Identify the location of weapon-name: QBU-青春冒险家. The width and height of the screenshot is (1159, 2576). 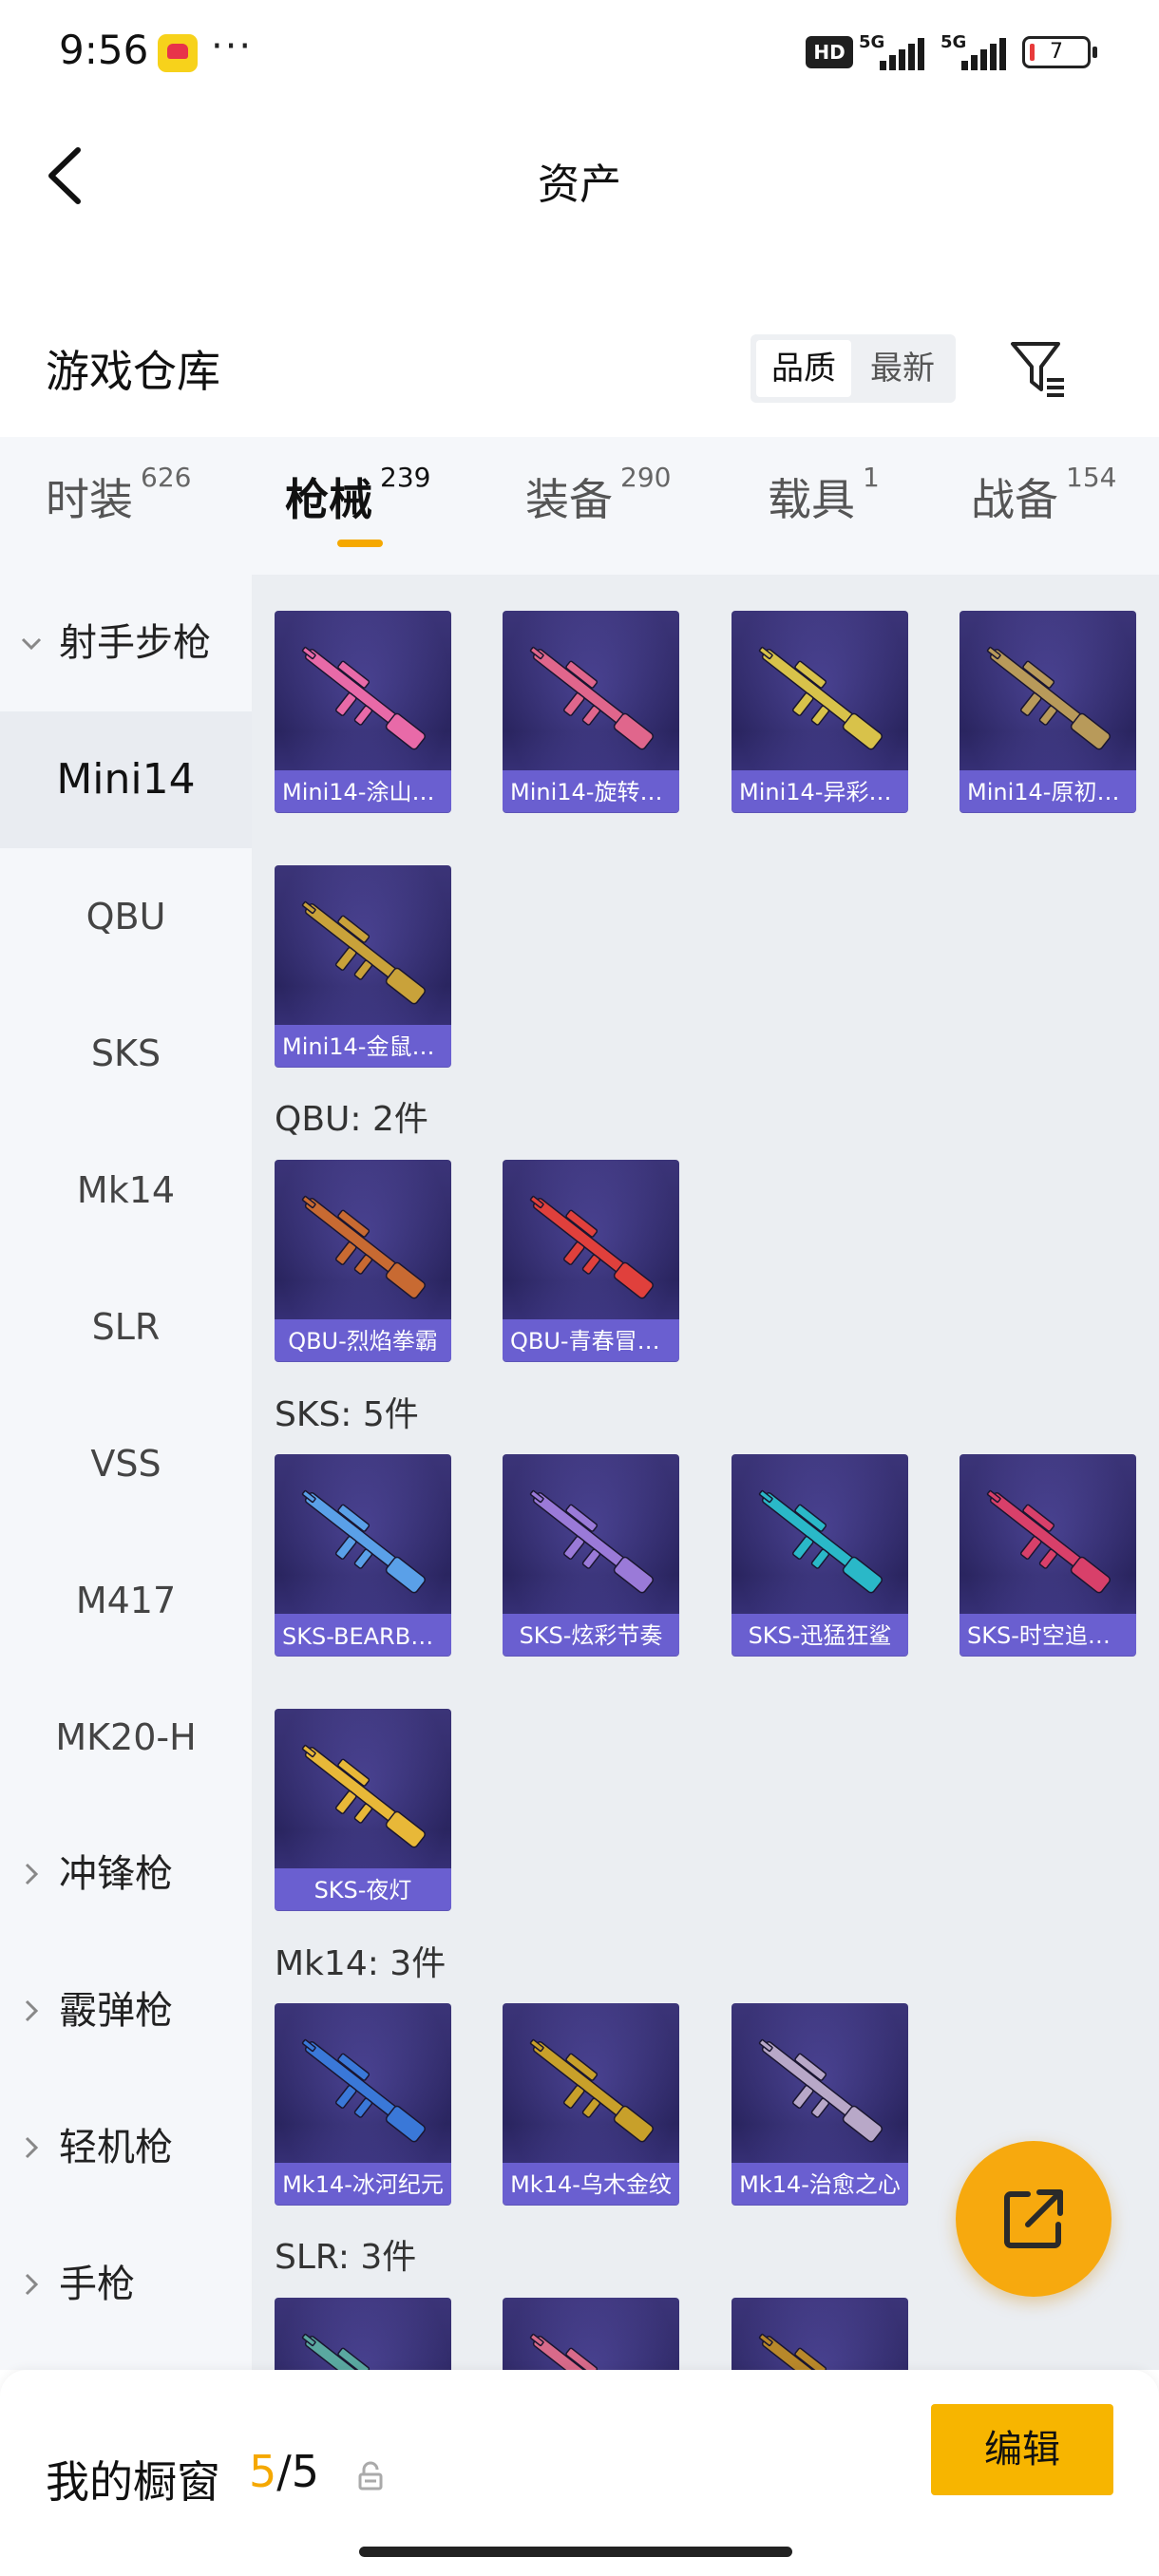
(594, 1341).